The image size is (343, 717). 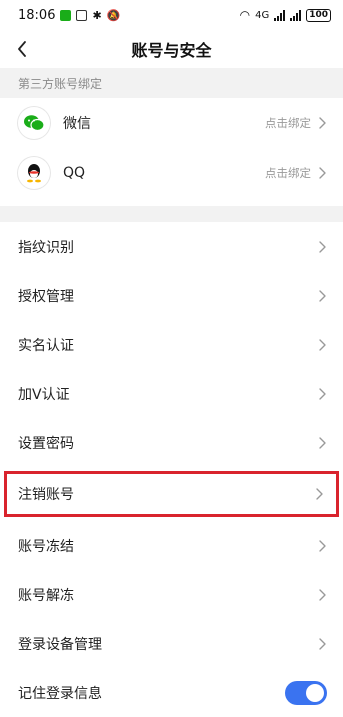 I want to click on nfc-icon, so click(x=82, y=15).